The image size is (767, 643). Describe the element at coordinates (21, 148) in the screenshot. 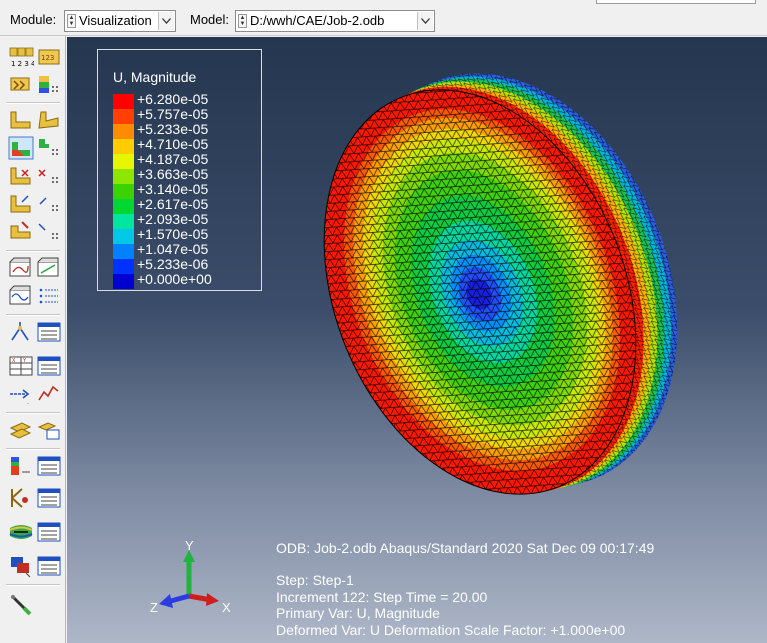

I see `plot-contours-icon` at that location.